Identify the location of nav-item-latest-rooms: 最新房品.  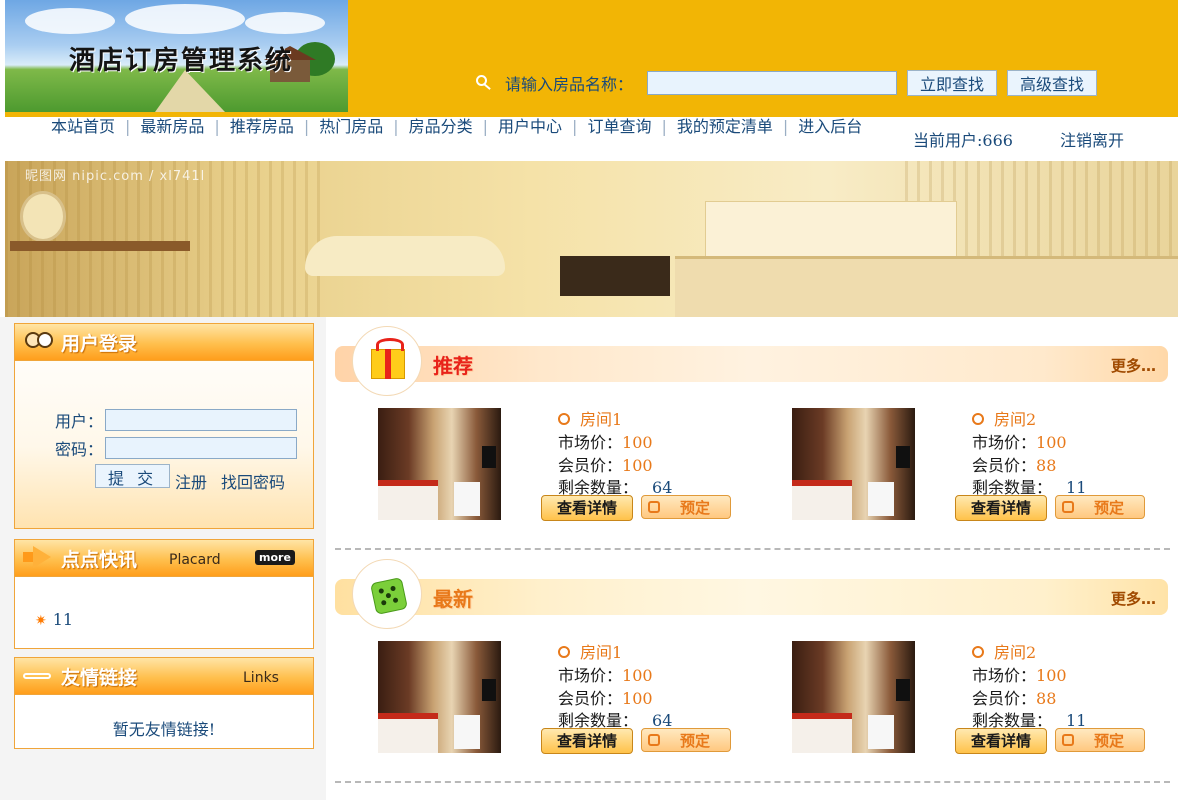
(172, 126).